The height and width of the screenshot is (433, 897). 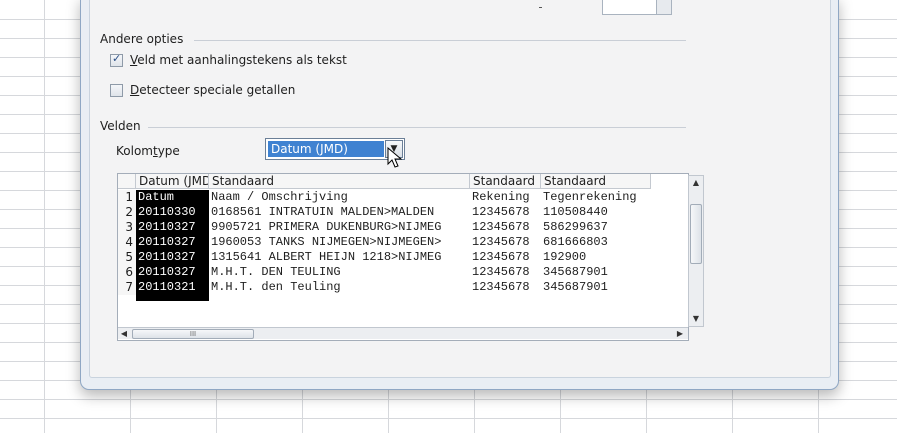 What do you see at coordinates (403, 333) in the screenshot?
I see `horizontal-scrollbar: ◀ III ▶` at bounding box center [403, 333].